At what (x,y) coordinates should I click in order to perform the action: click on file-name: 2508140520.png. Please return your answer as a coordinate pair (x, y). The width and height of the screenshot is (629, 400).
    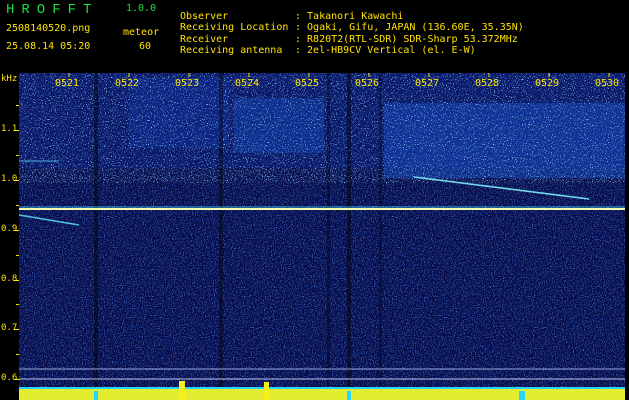
    Looking at the image, I should click on (48, 28).